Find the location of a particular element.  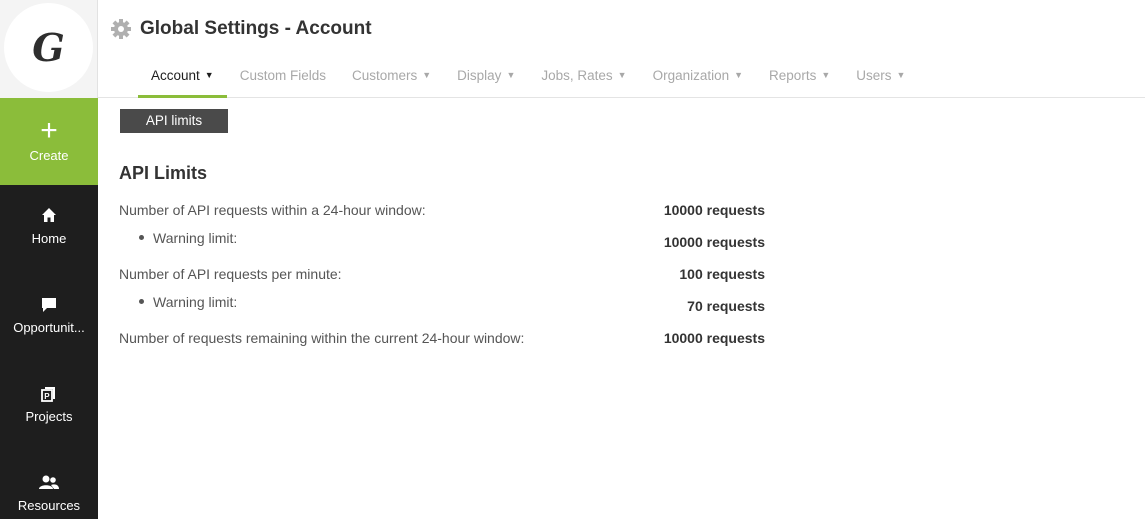

sidebar: G + Create Home Opportunit... P Projects is located at coordinates (49, 259).